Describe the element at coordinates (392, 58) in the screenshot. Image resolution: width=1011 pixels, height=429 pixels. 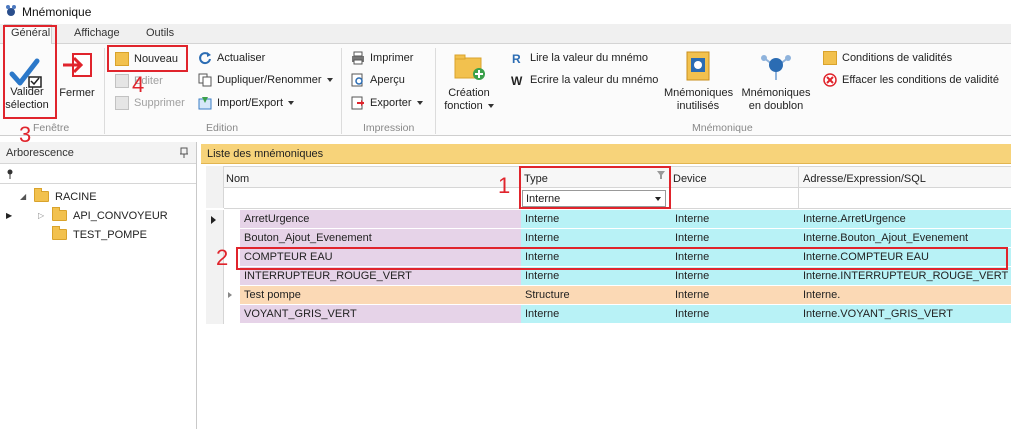
I see `imprimer-label: Imprimer` at that location.